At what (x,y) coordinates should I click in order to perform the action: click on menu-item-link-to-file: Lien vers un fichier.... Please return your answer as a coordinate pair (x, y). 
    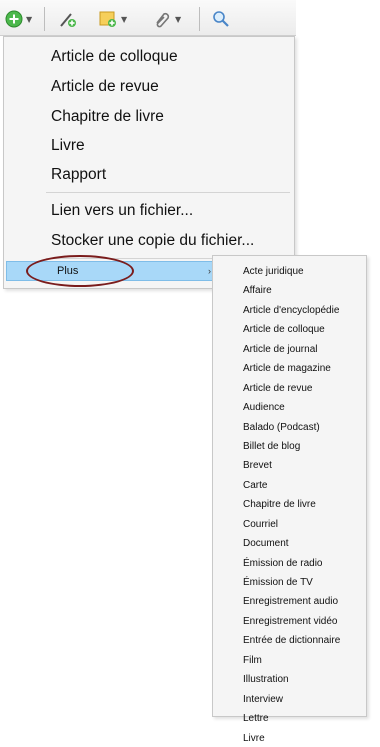
    Looking at the image, I should click on (149, 211).